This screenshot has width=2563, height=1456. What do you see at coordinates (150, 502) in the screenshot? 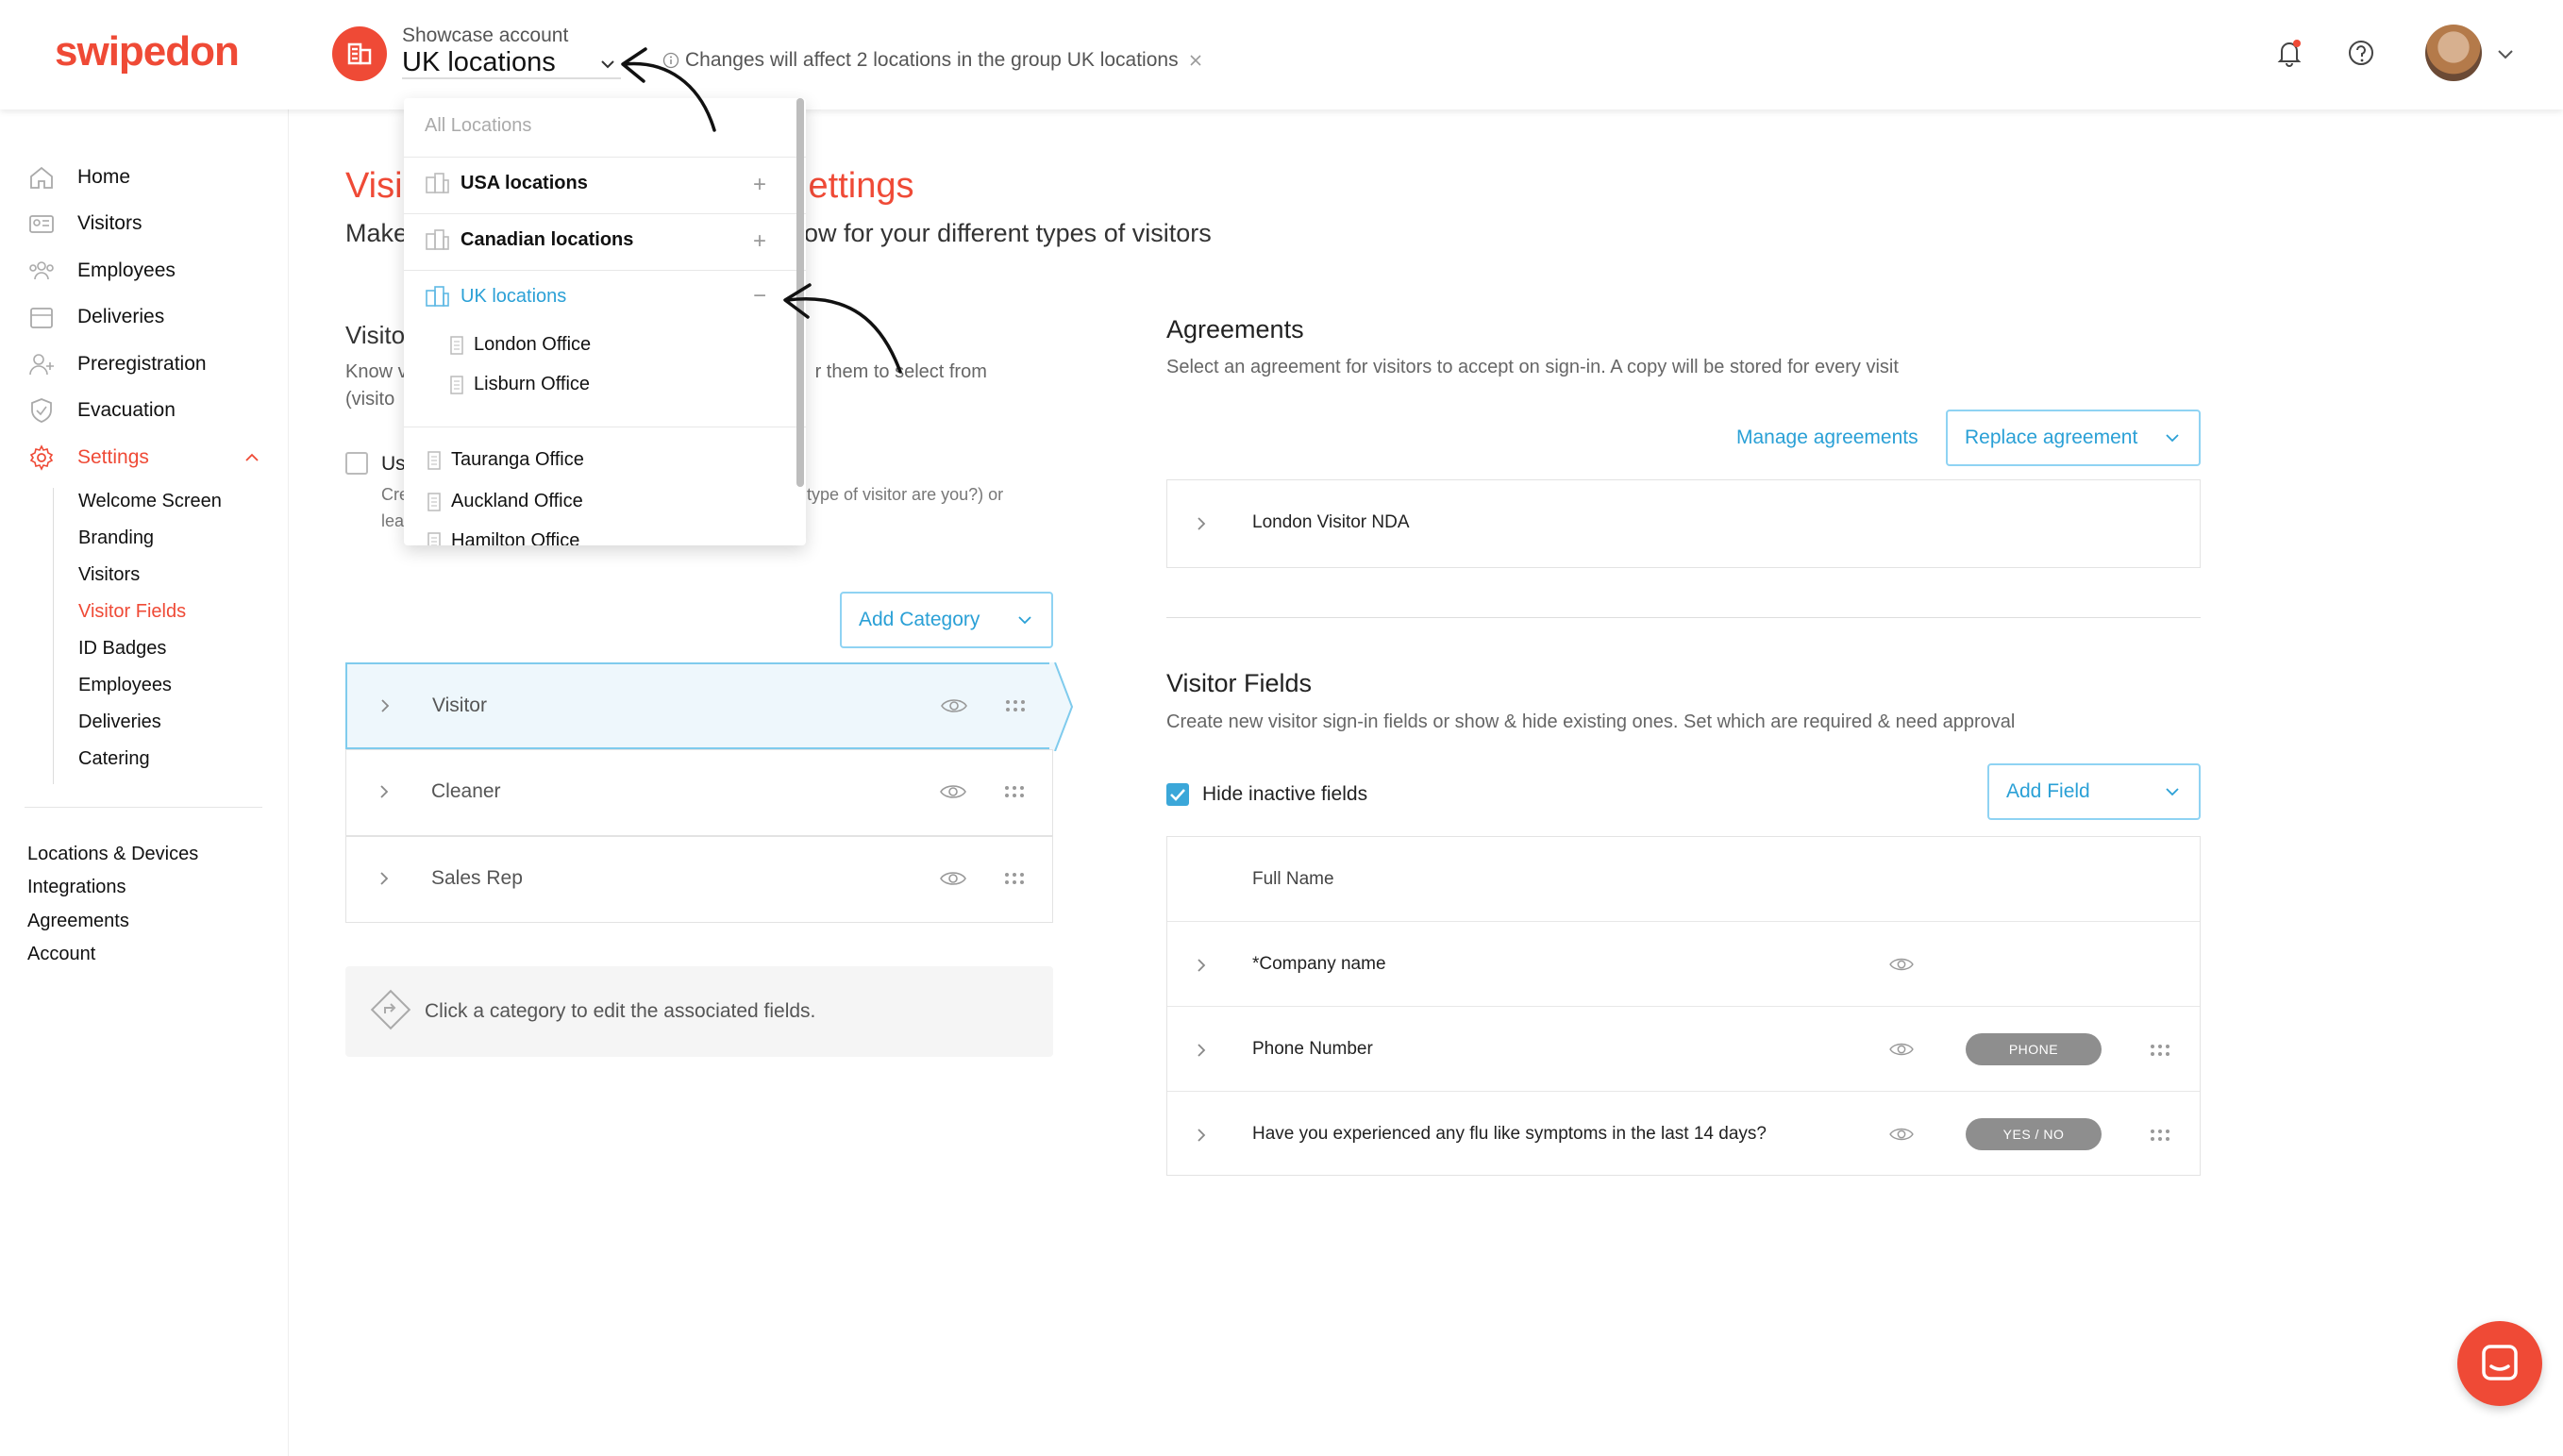
I see `sidebar-sub-welcome-screen: Welcome Screen` at bounding box center [150, 502].